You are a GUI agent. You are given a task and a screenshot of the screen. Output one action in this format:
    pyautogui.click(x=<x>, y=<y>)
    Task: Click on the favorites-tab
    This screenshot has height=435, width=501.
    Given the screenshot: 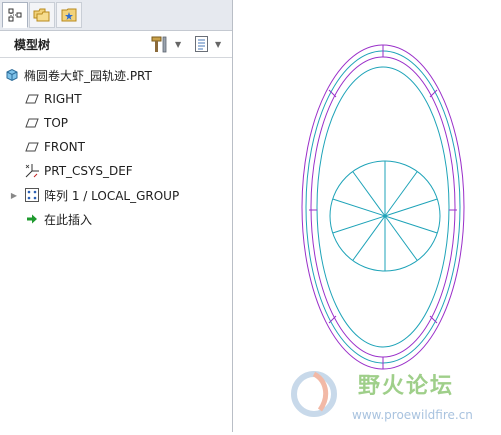 What is the action you would take?
    pyautogui.click(x=69, y=15)
    